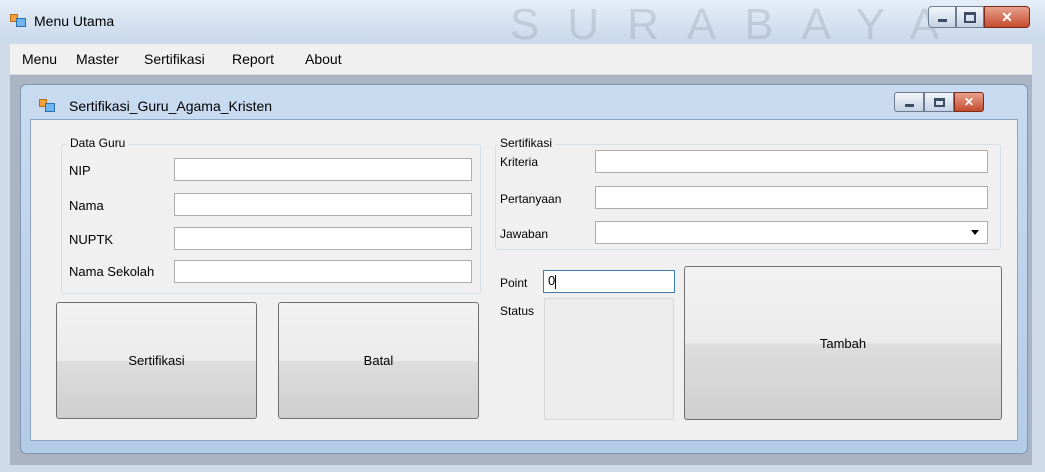 The image size is (1045, 472). I want to click on menu-bar: Menu Master Sertifikasi Report About, so click(521, 59).